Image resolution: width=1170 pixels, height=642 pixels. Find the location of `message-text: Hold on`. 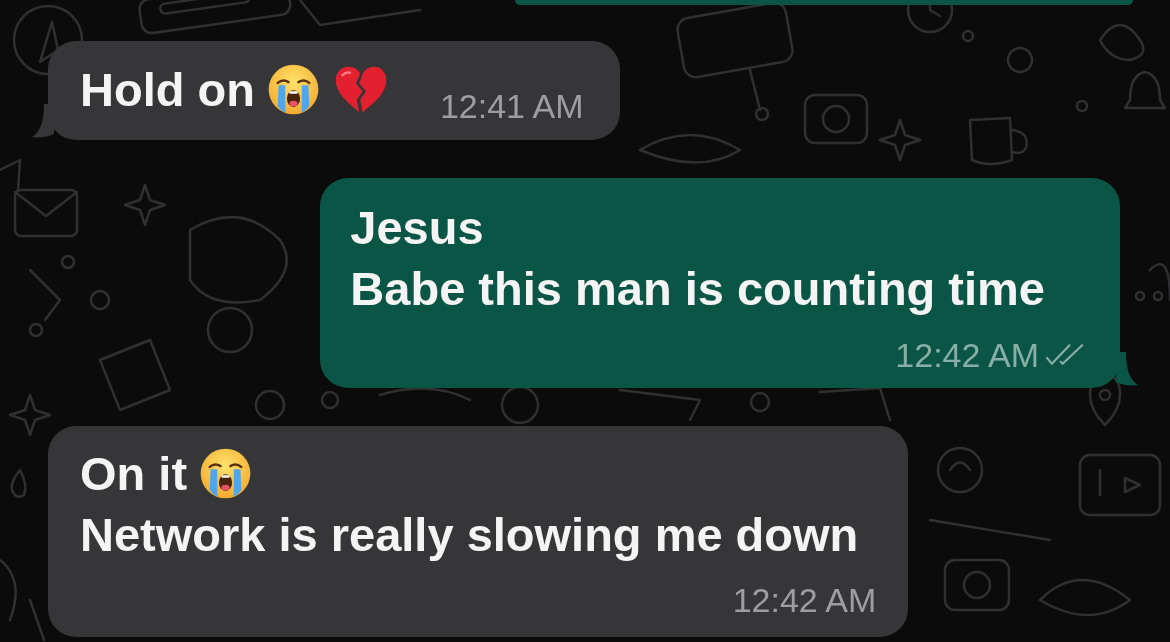

message-text: Hold on is located at coordinates (167, 89).